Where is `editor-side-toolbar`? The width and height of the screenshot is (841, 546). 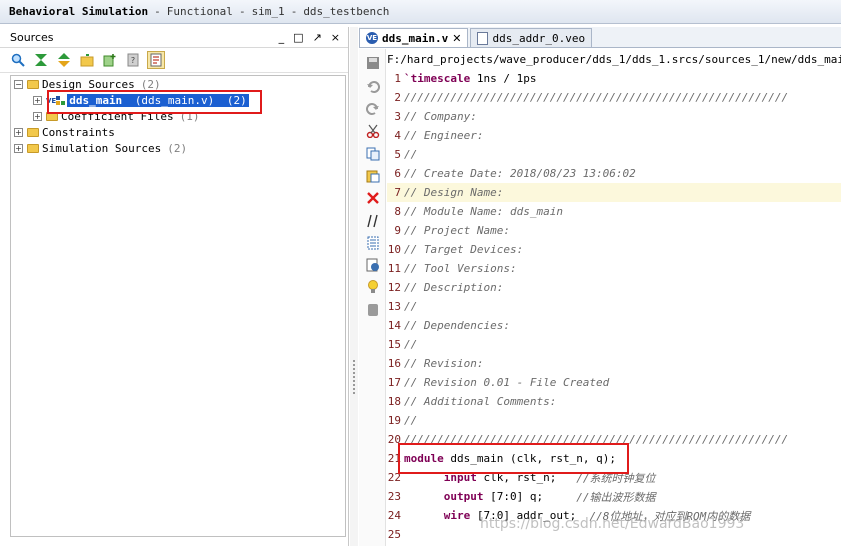
editor-side-toolbar is located at coordinates (372, 297).